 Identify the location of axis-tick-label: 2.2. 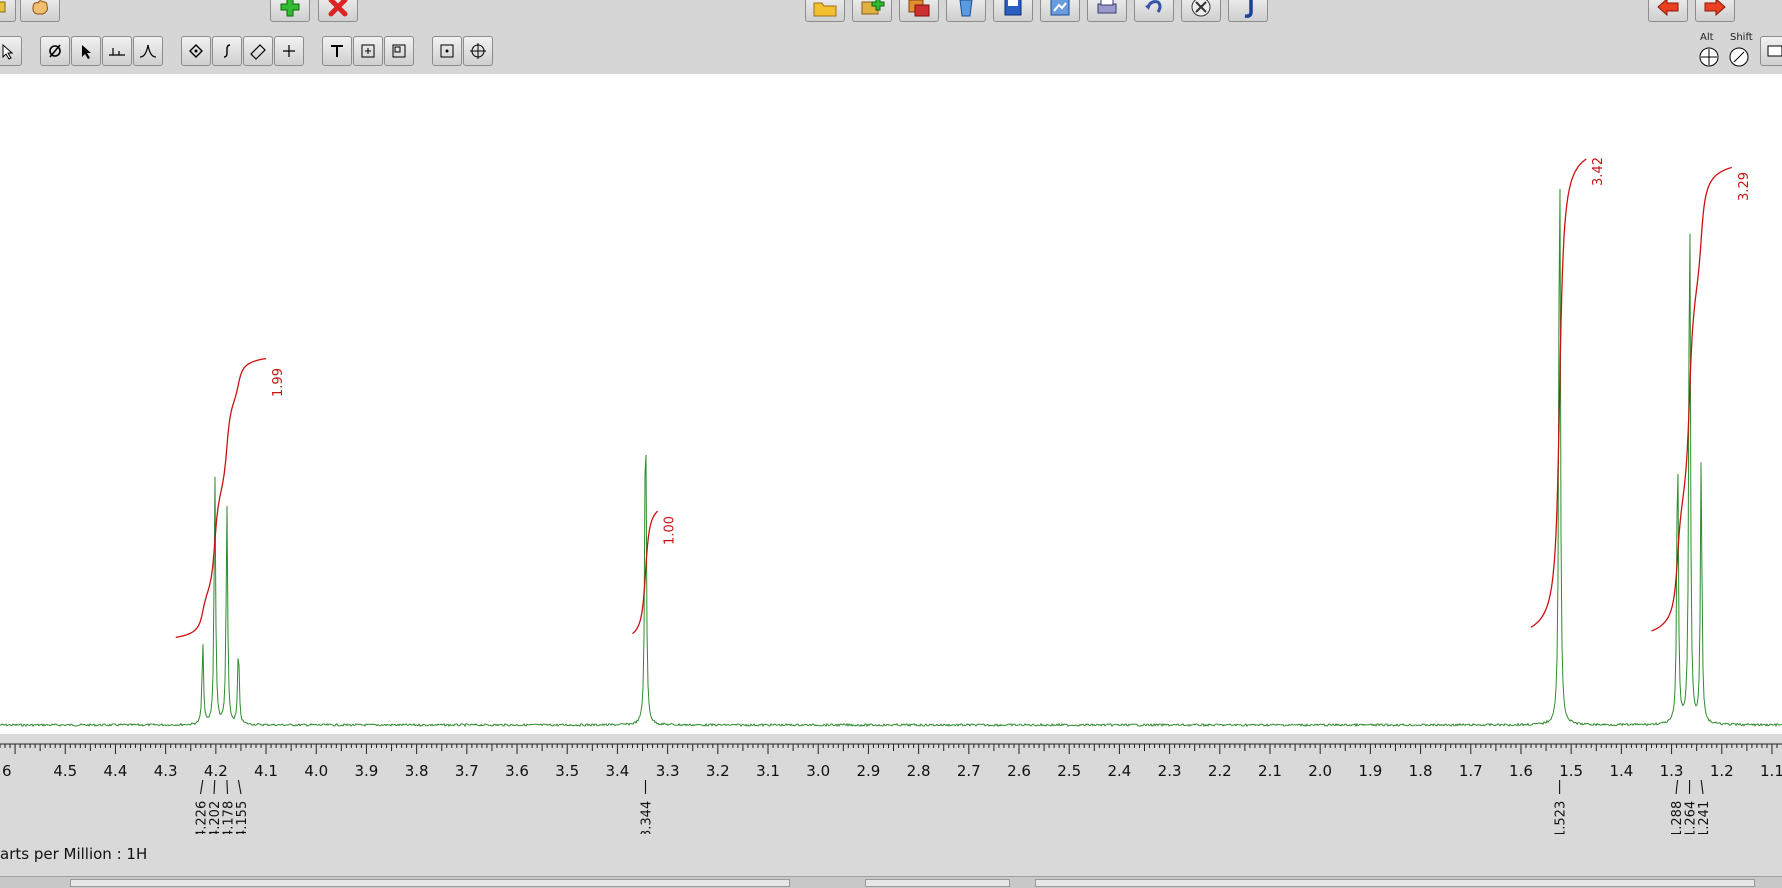
(1220, 771).